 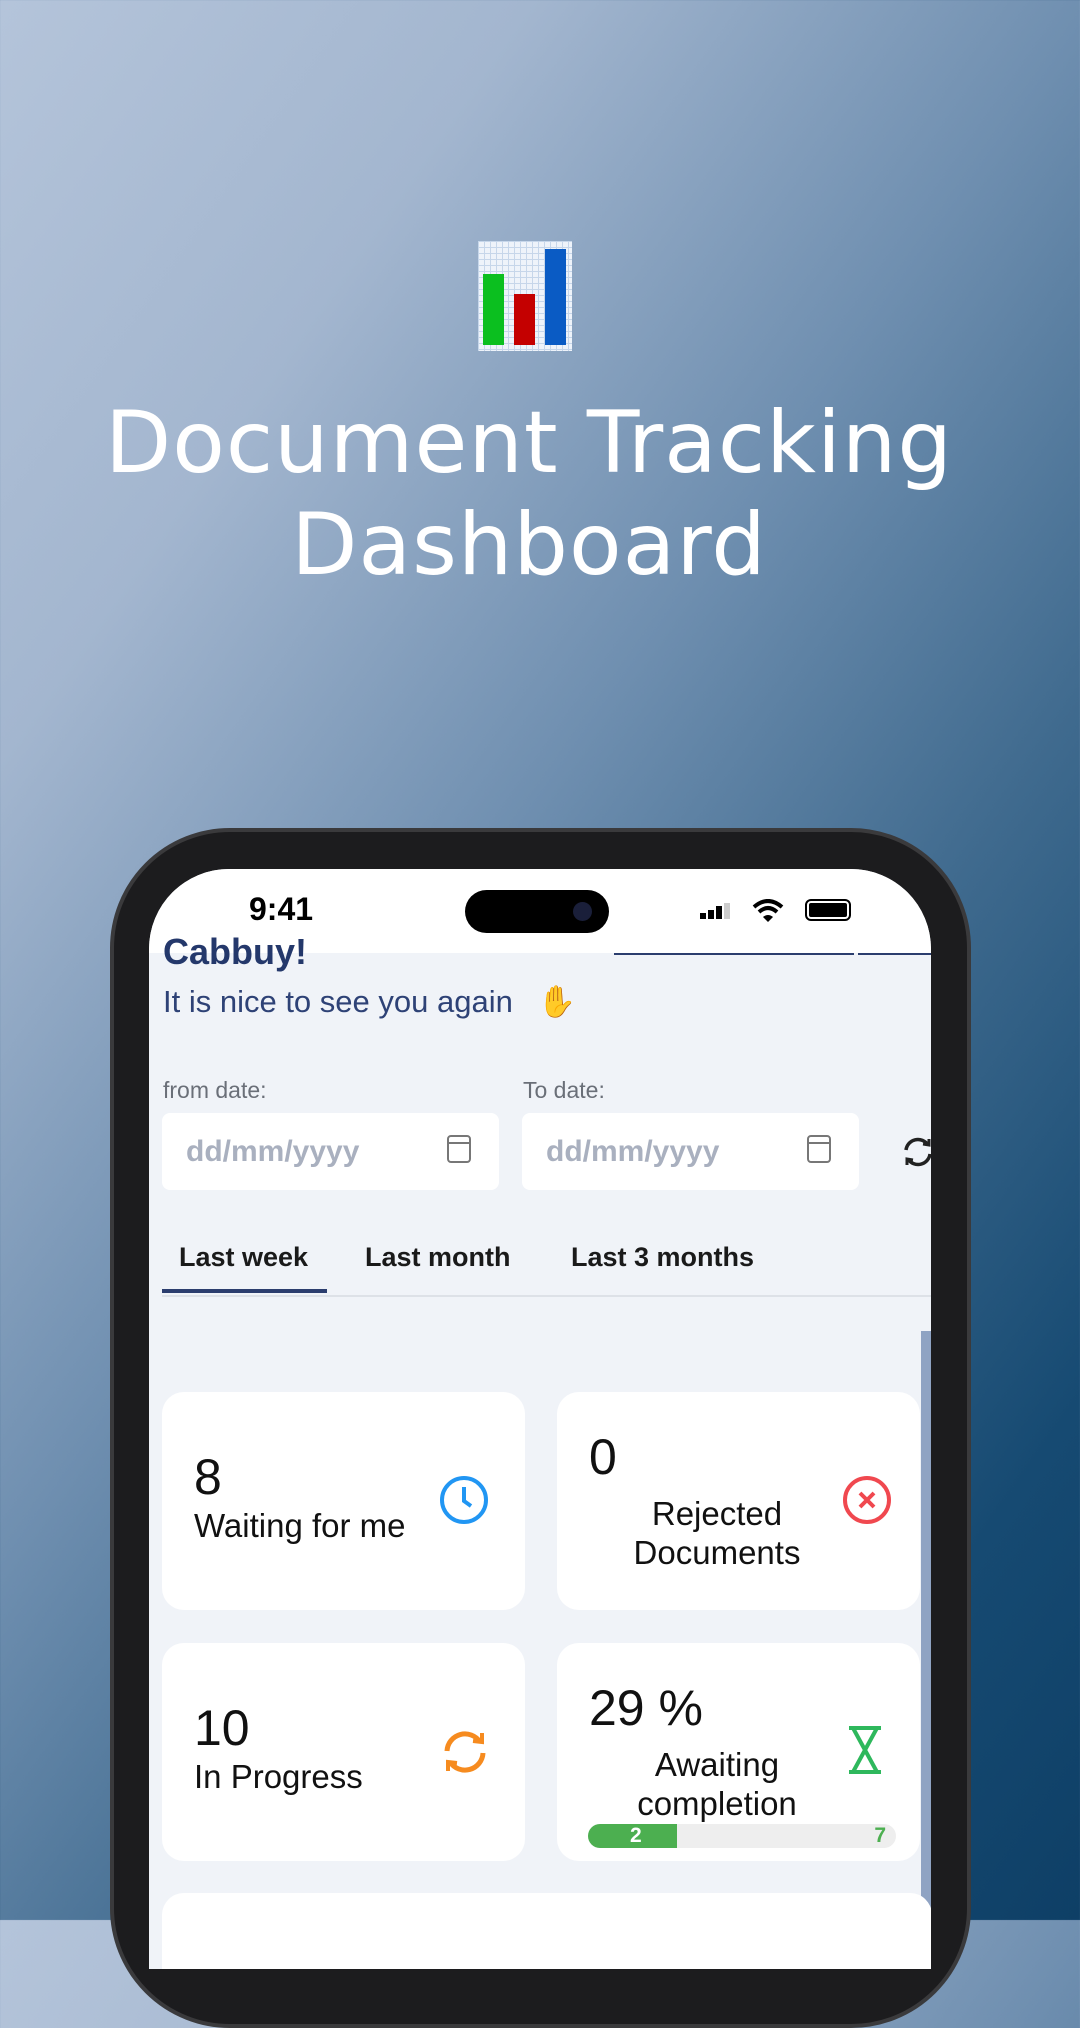 I want to click on signal-icon, so click(x=715, y=911).